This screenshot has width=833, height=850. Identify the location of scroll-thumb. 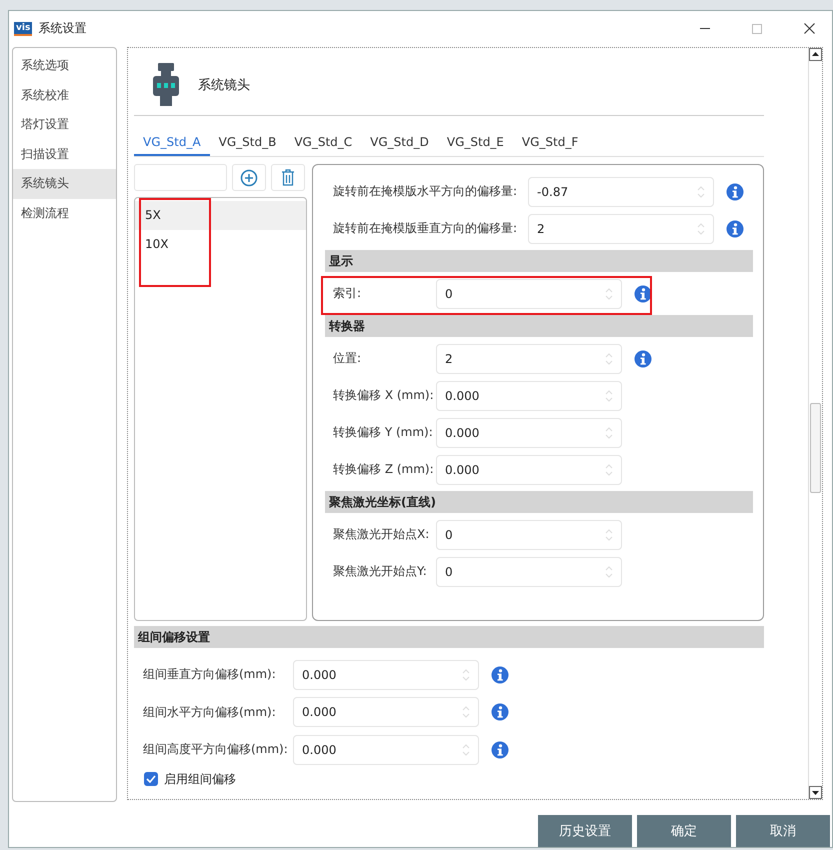
(815, 448).